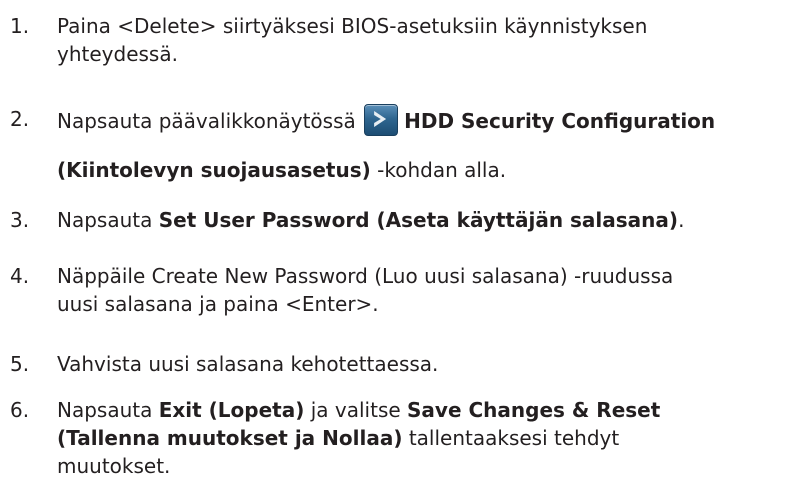  Describe the element at coordinates (20, 119) in the screenshot. I see `step-number: 2.` at that location.